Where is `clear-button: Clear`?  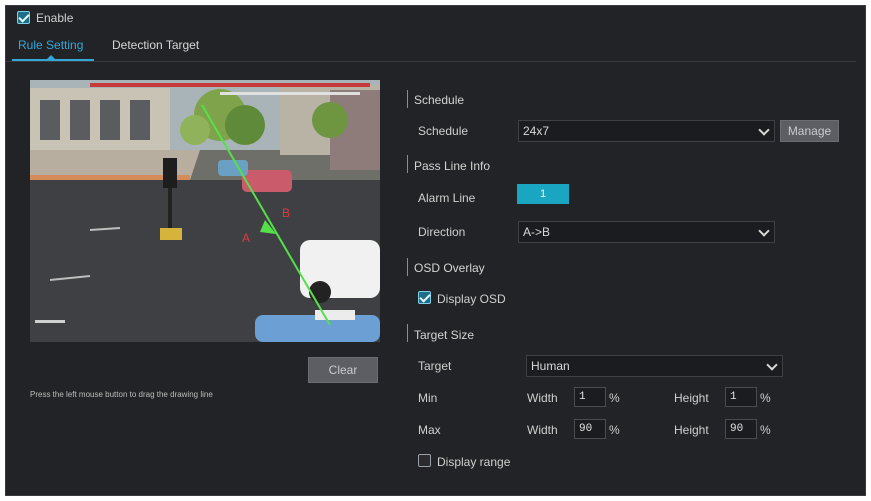 clear-button: Clear is located at coordinates (343, 370).